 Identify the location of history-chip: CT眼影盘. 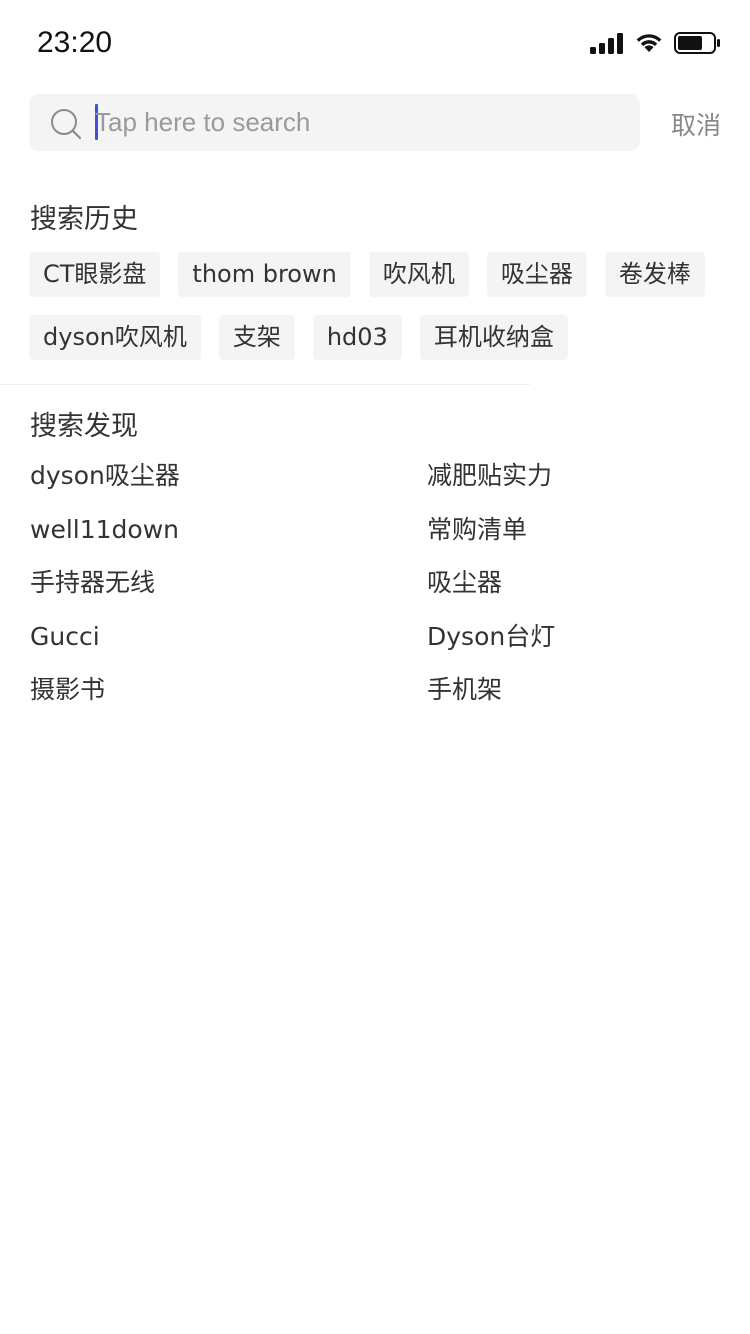
(95, 274).